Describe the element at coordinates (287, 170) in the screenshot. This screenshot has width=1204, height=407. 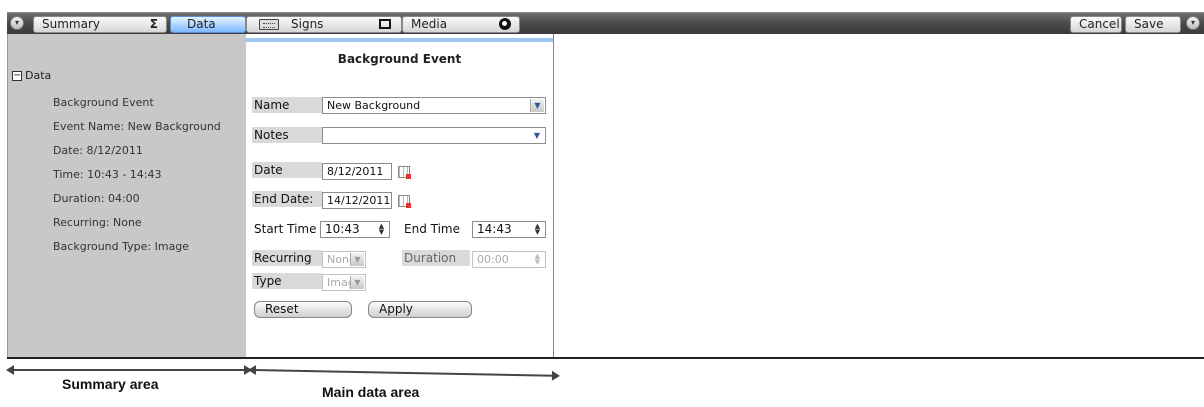
I see `date-label: Date` at that location.